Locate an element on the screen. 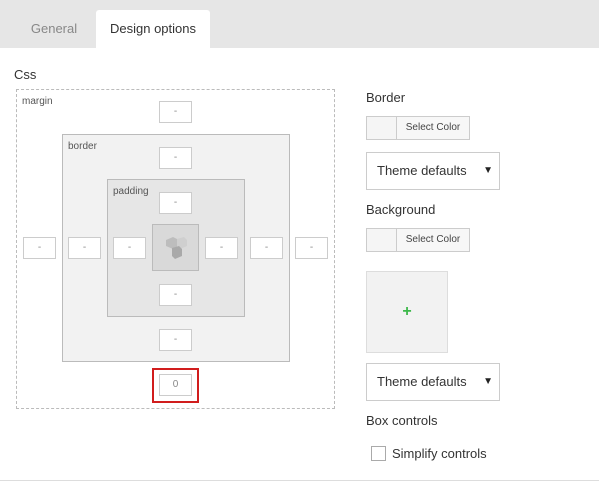  padding-label: padding is located at coordinates (131, 191).